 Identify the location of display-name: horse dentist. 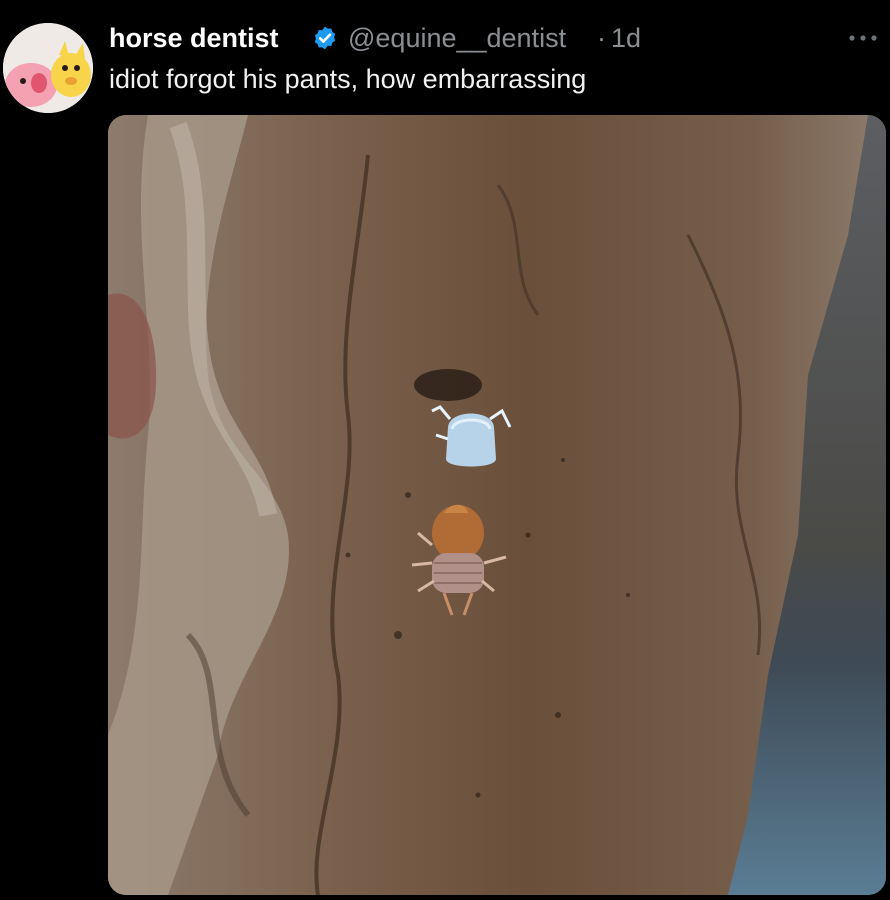
(194, 38).